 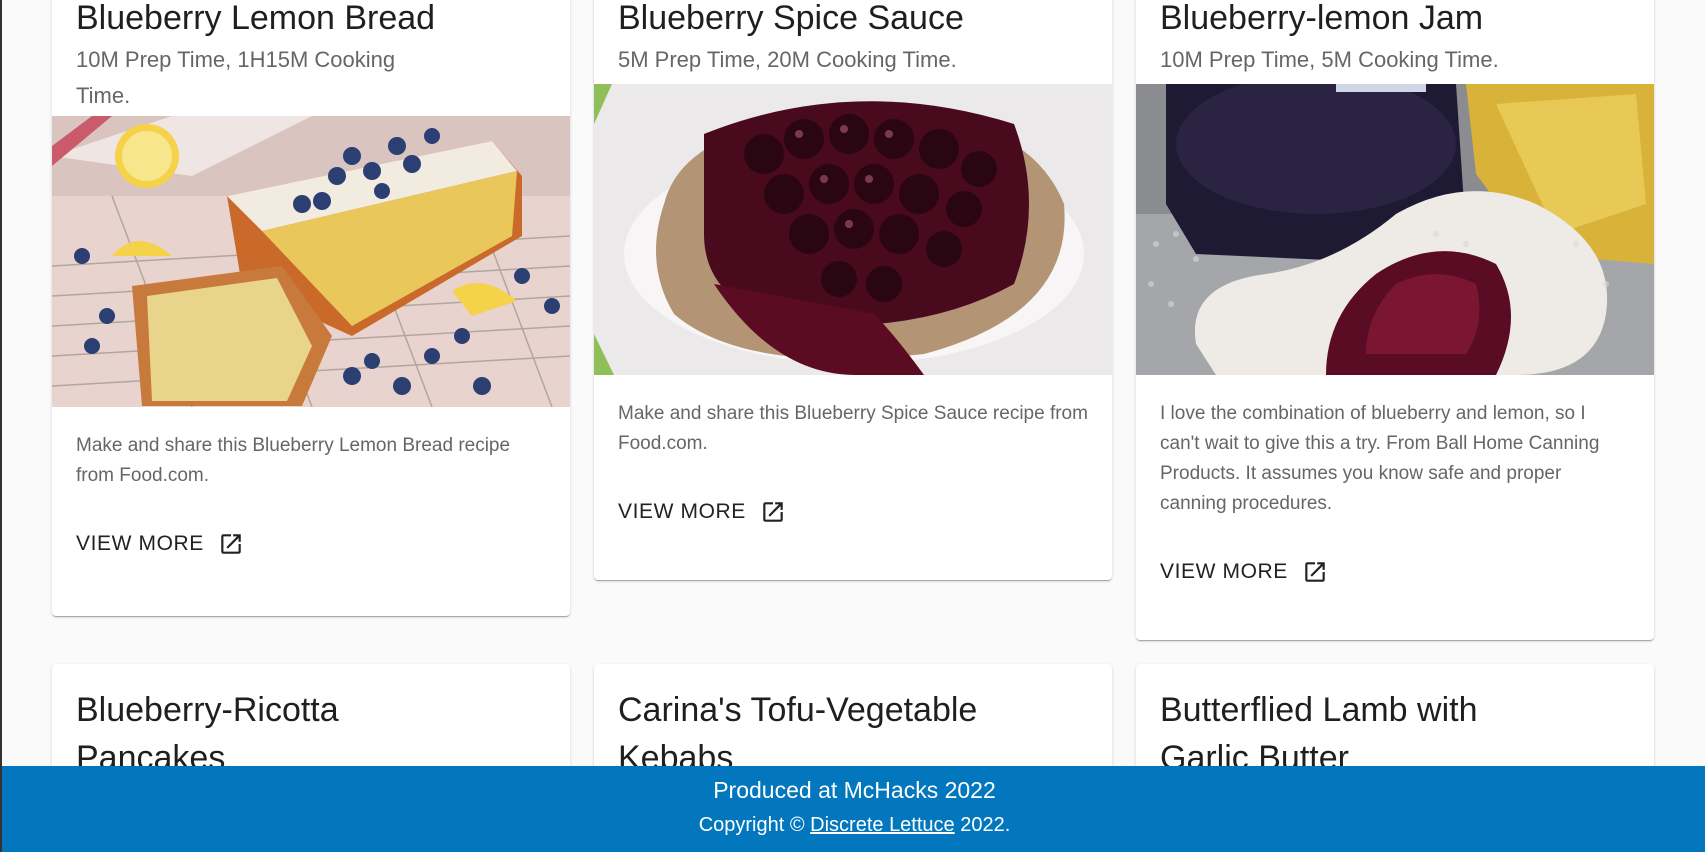 I want to click on recipe-time: 10M Prep Time, 1H15M Cooking Time., so click(x=236, y=77).